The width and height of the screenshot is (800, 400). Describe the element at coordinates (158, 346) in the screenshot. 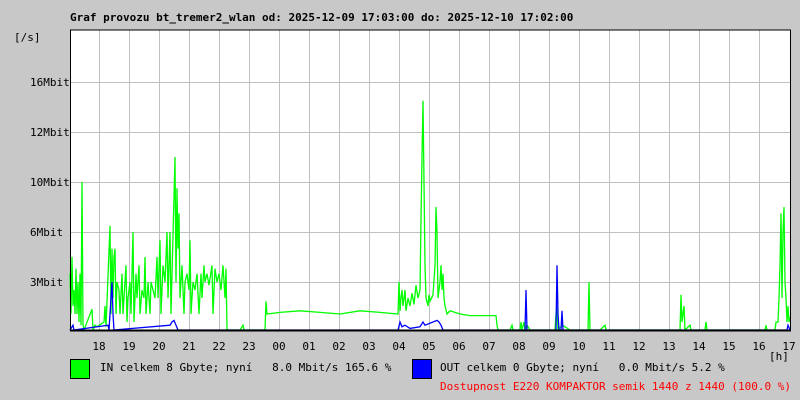

I see `x-tick-label: 20` at that location.